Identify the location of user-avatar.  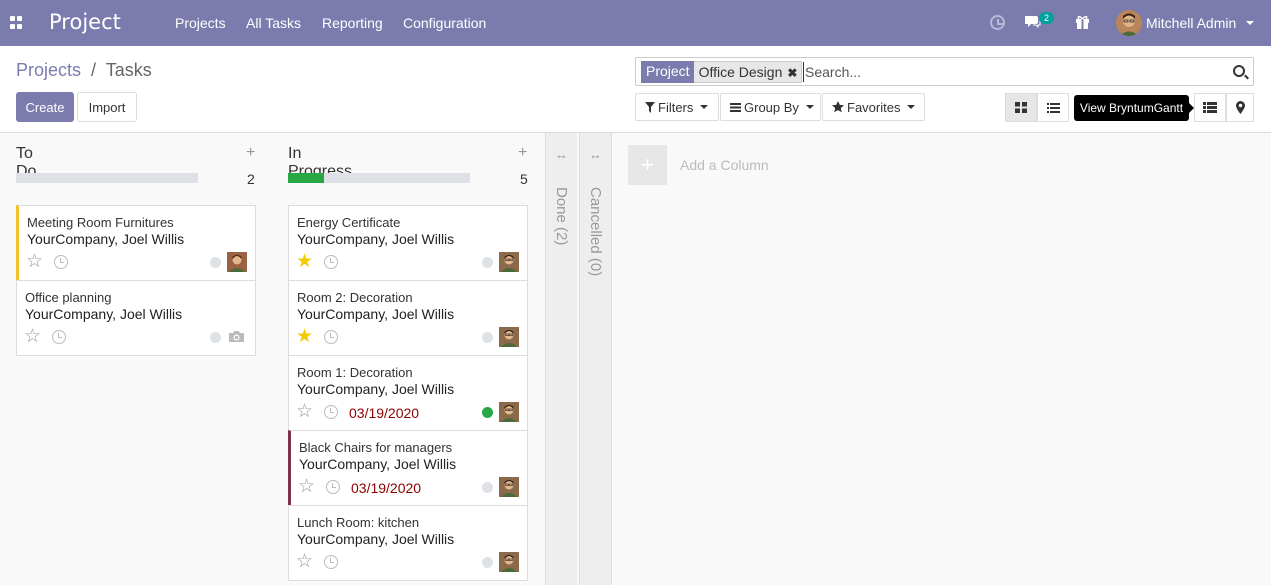
(1129, 23).